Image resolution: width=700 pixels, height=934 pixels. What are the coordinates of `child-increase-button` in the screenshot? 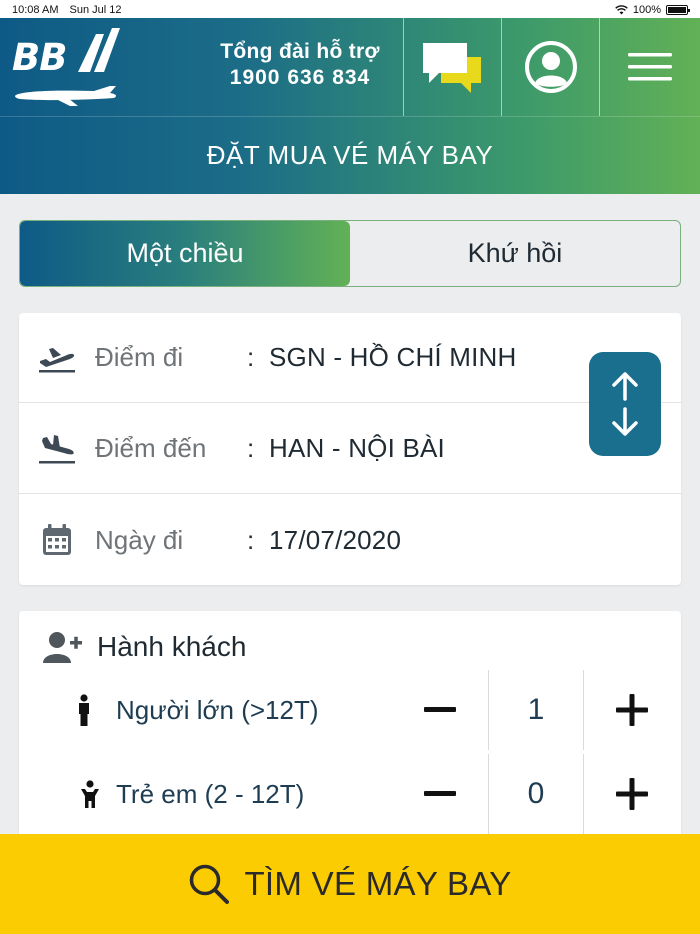 It's located at (632, 794).